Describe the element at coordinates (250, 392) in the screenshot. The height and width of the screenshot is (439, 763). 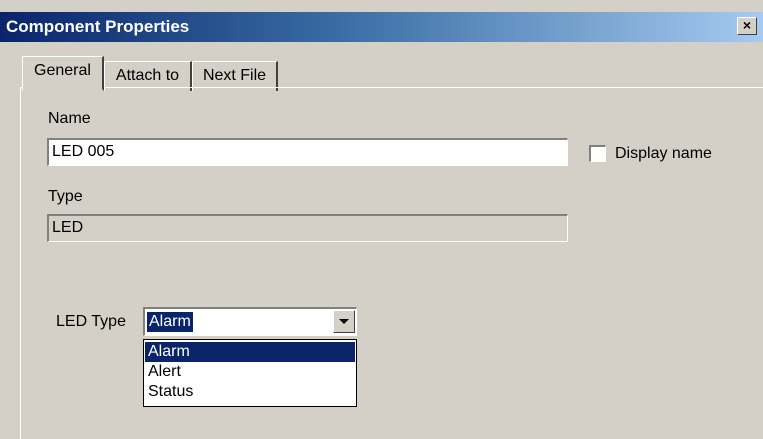
I see `dropdown-option-status: Status` at that location.